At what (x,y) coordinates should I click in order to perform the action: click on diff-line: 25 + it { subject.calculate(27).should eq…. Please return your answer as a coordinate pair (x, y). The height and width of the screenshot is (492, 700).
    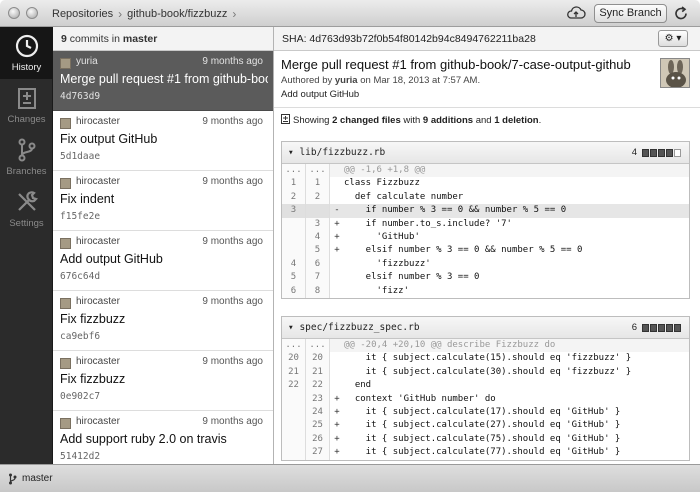
    Looking at the image, I should click on (485, 426).